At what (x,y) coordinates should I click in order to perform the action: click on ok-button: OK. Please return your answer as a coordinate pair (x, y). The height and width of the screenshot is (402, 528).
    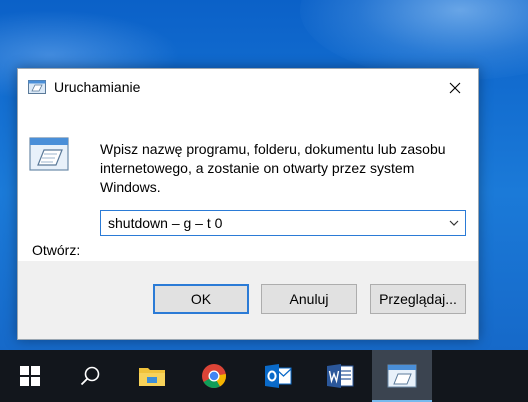
    Looking at the image, I should click on (201, 299).